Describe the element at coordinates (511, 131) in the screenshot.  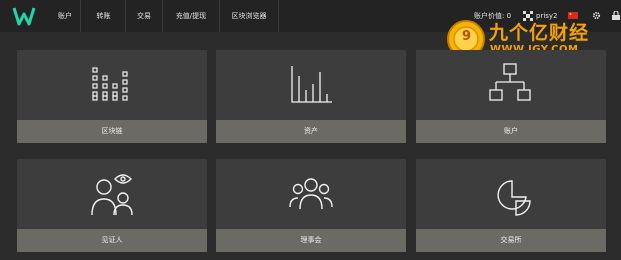
I see `card-accounts-label: 账户` at that location.